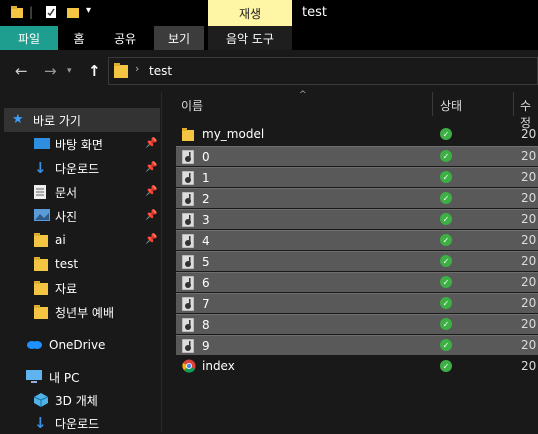 The width and height of the screenshot is (538, 434). I want to click on breadcrumb-item: test, so click(160, 71).